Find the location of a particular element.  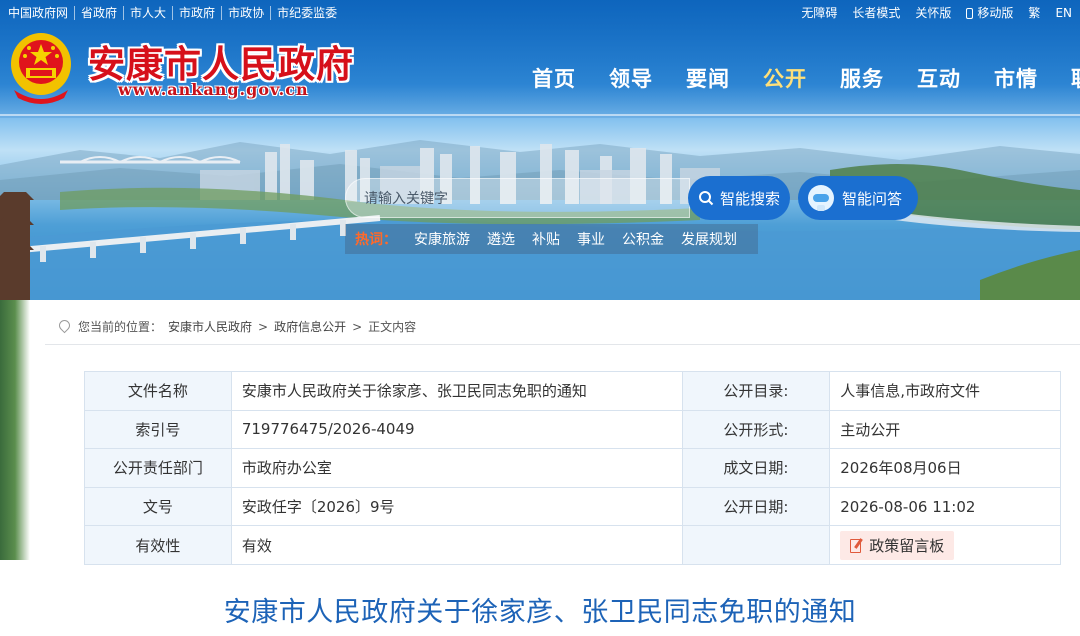

document-title: 安康市人民政府关于徐家彦、张卫民同志免职的通知 is located at coordinates (540, 612).